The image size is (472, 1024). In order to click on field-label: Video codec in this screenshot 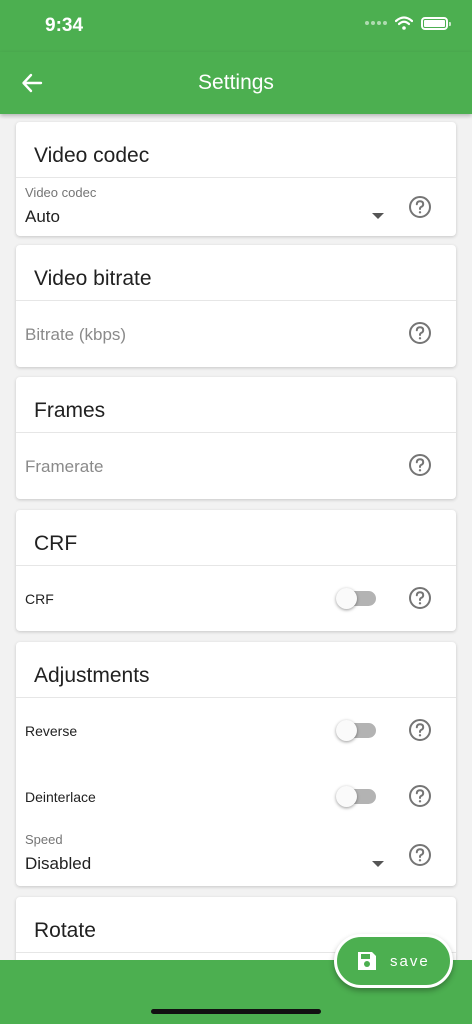, I will do `click(61, 192)`.